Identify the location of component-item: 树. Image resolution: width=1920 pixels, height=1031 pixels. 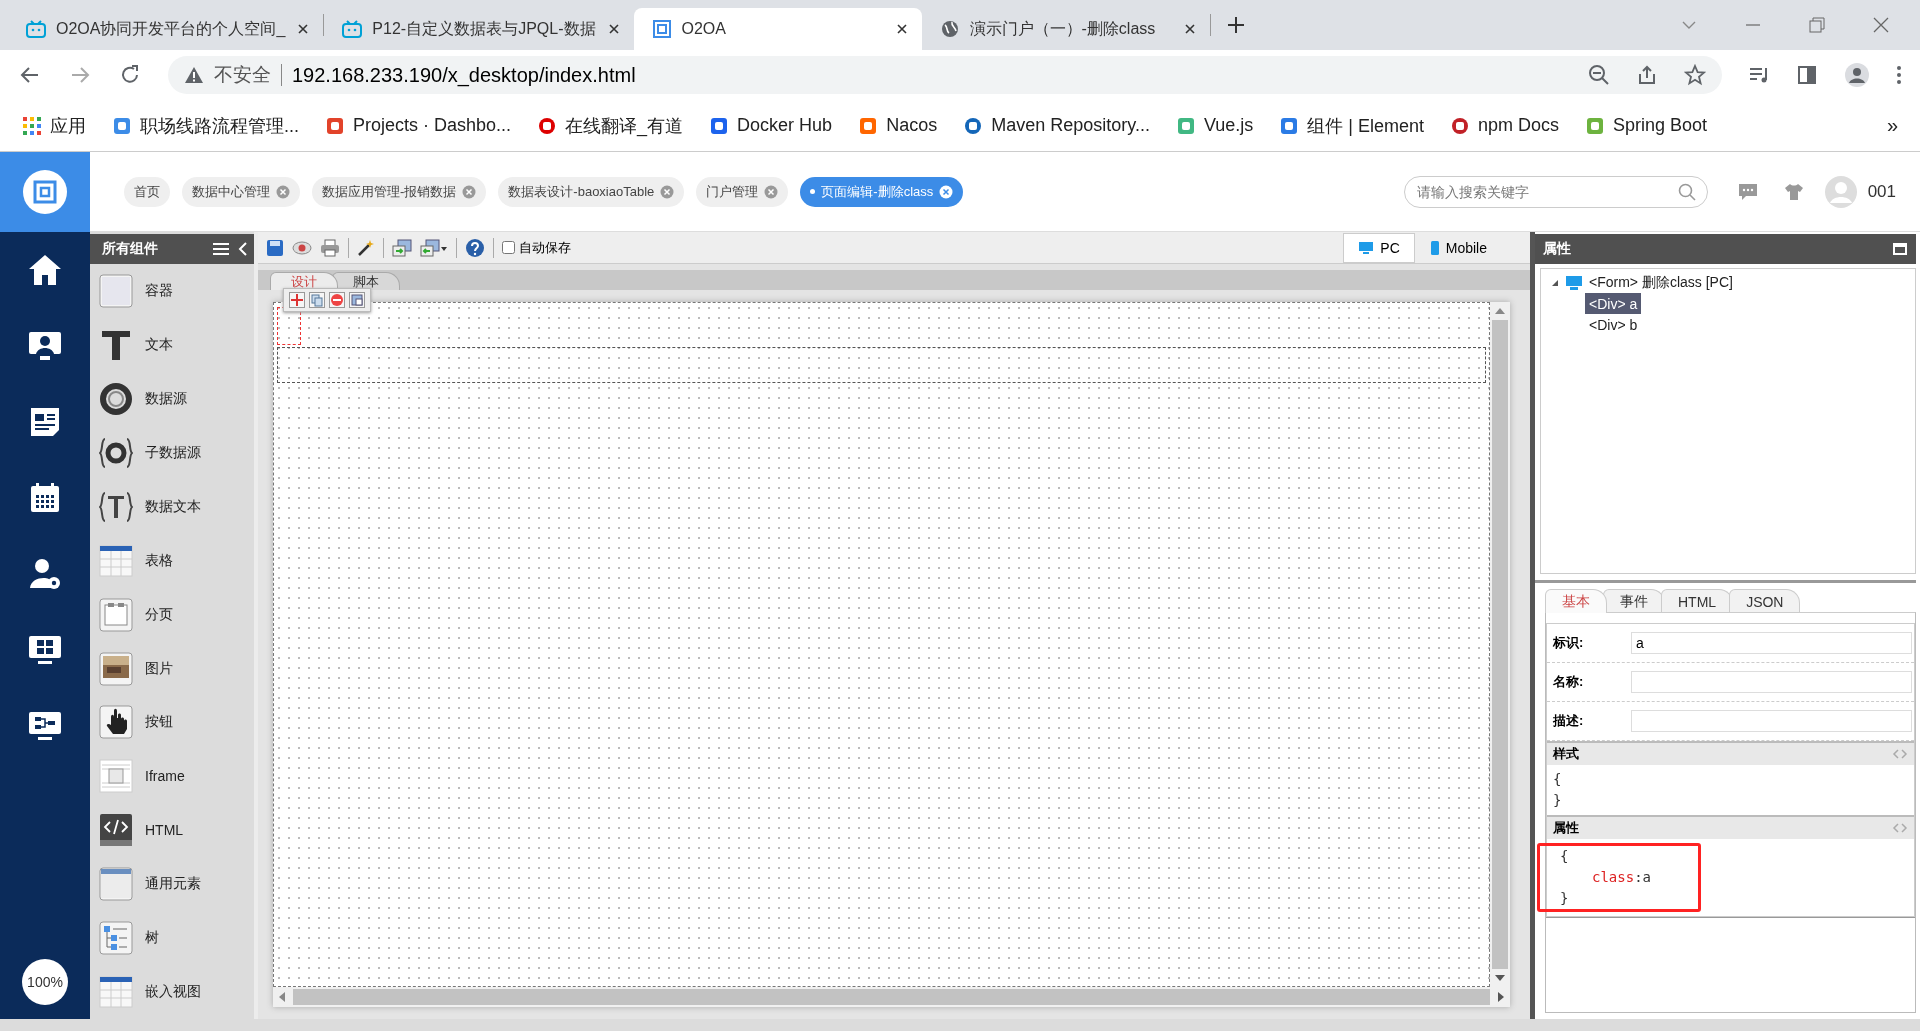
(172, 938).